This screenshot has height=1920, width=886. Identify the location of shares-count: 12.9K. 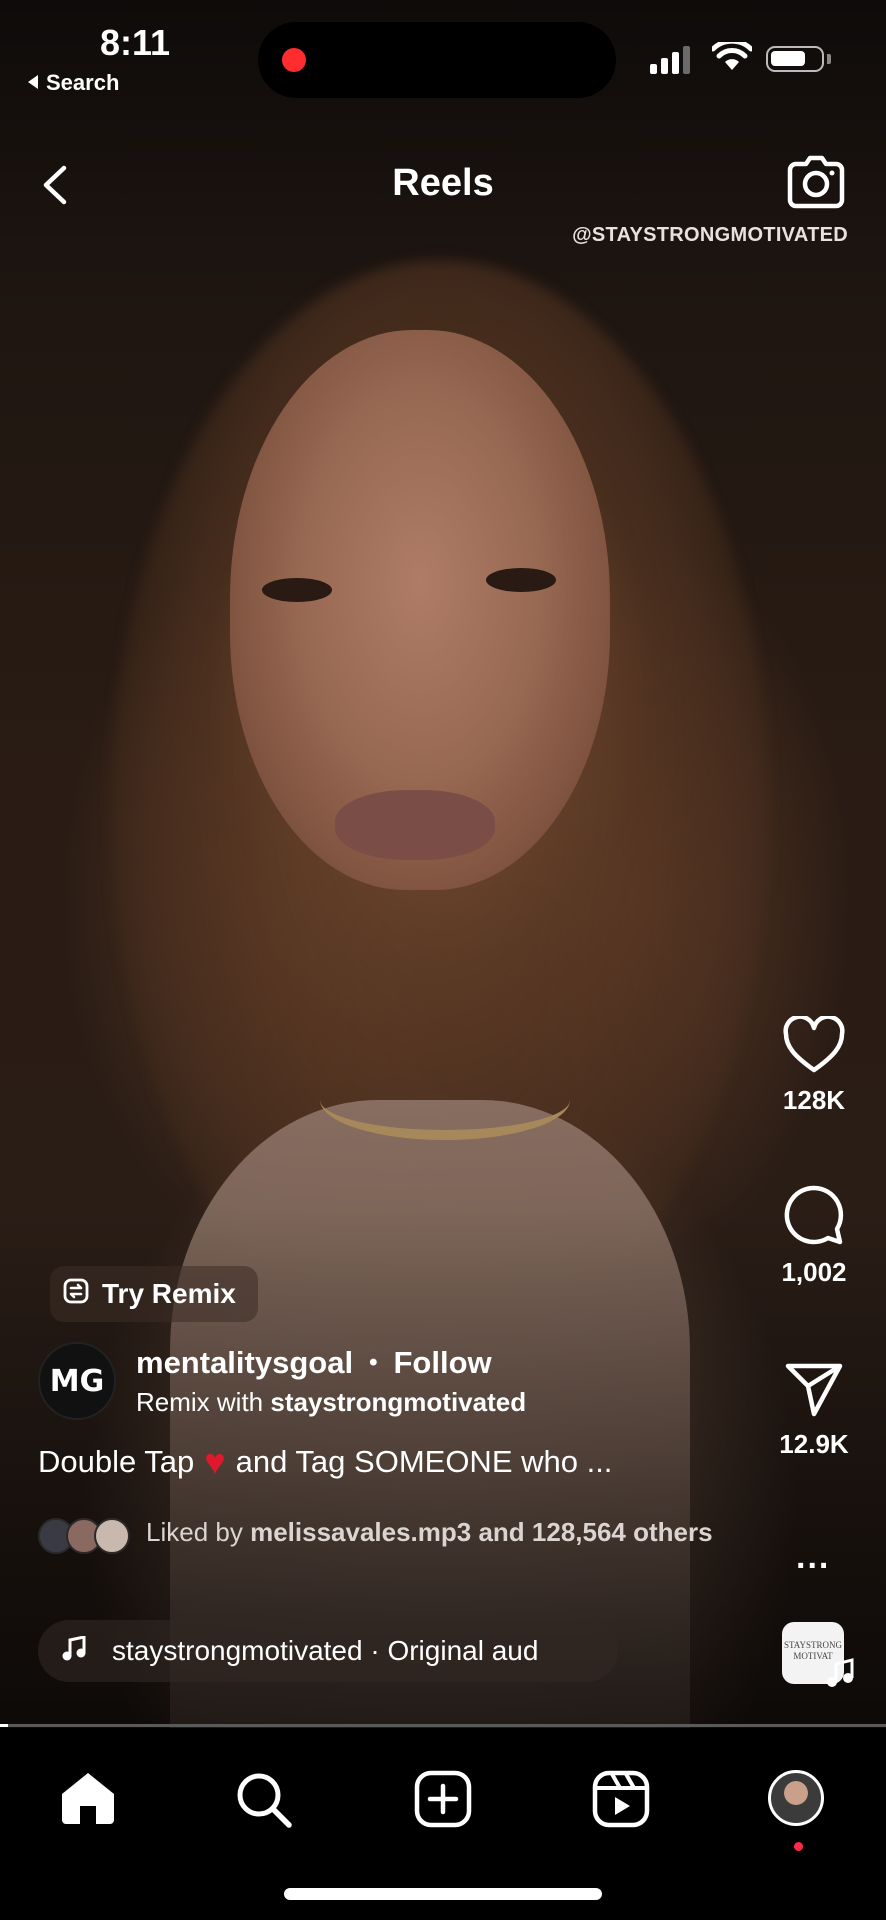
(814, 1444).